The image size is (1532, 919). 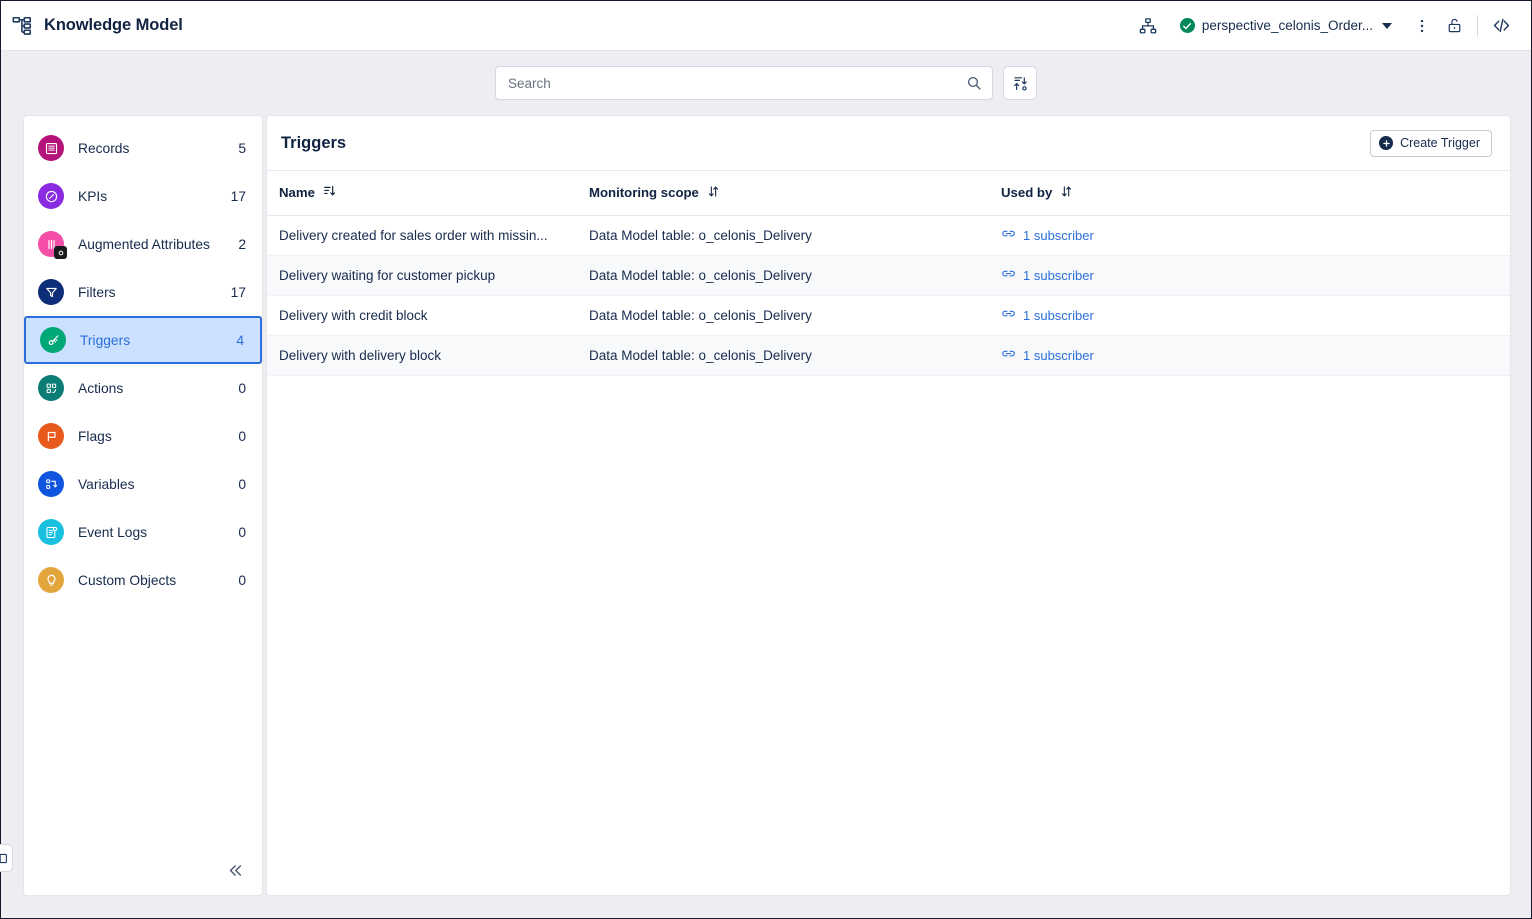 I want to click on event-logs-icon, so click(x=51, y=532).